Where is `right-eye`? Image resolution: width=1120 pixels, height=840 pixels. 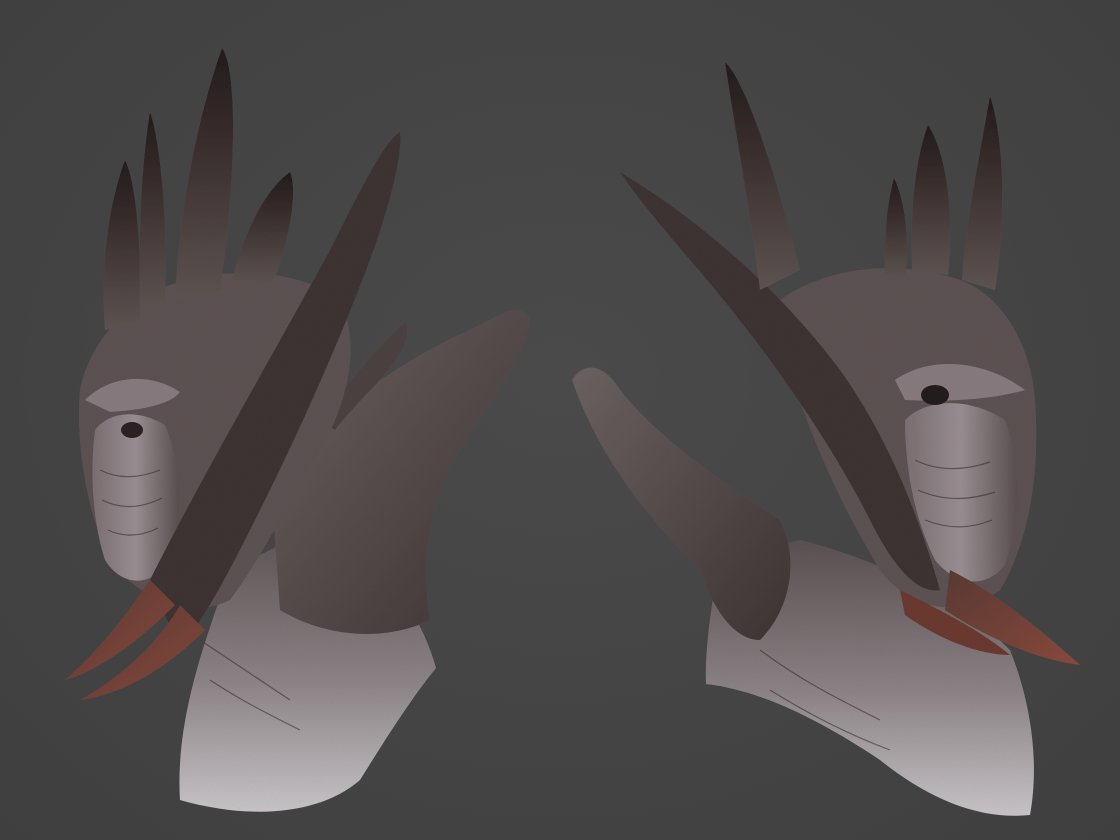 right-eye is located at coordinates (935, 395).